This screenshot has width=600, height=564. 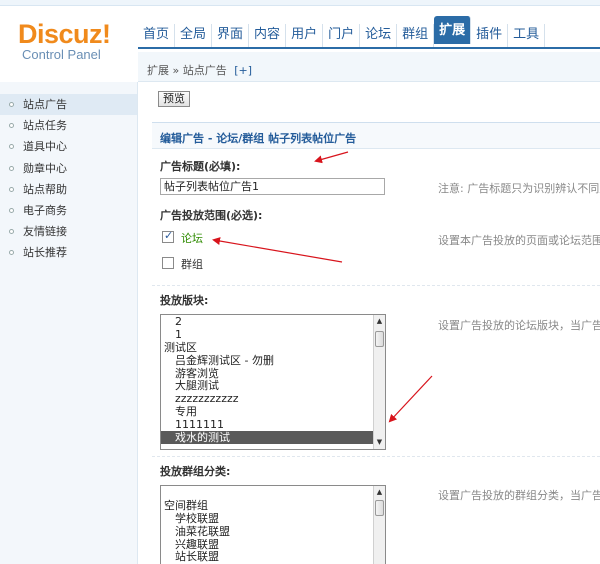 I want to click on arrow-to-title, so click(x=331, y=157).